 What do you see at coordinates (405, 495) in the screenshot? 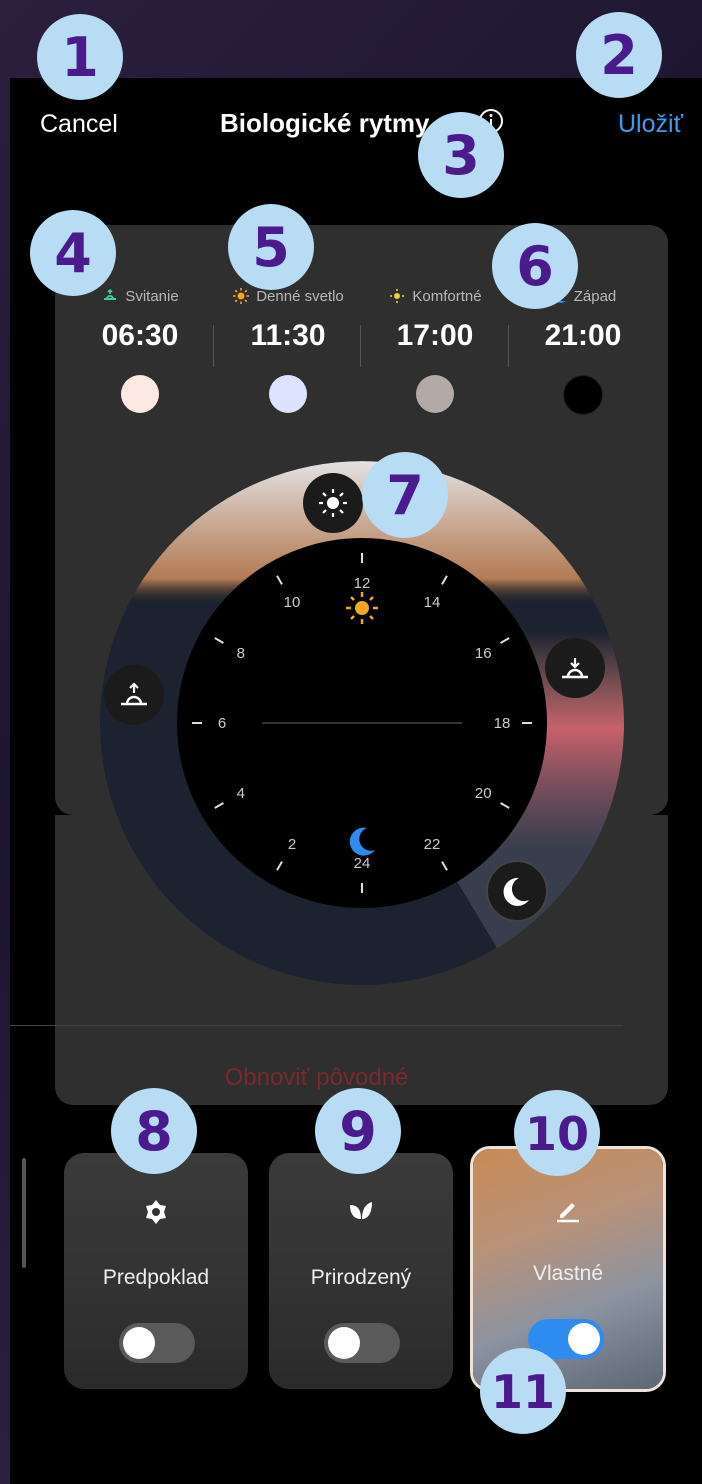
I see `callout-badge: 7` at bounding box center [405, 495].